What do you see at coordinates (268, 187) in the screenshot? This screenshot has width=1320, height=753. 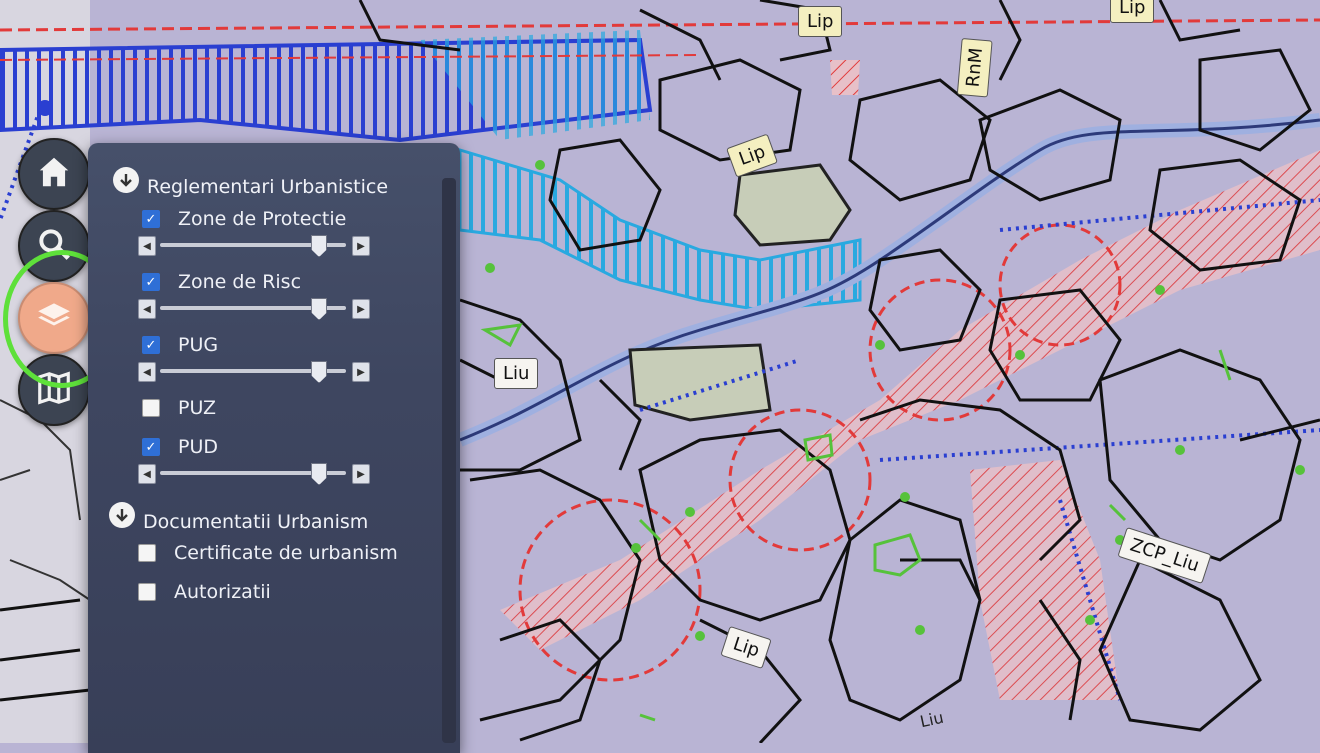 I see `group-title: Reglementari Urbanistice` at bounding box center [268, 187].